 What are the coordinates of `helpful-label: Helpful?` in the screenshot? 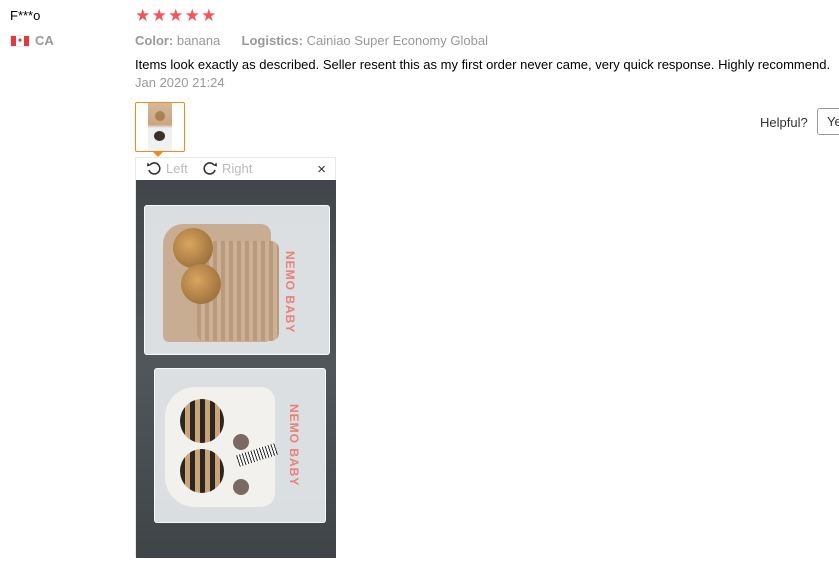 It's located at (784, 122).